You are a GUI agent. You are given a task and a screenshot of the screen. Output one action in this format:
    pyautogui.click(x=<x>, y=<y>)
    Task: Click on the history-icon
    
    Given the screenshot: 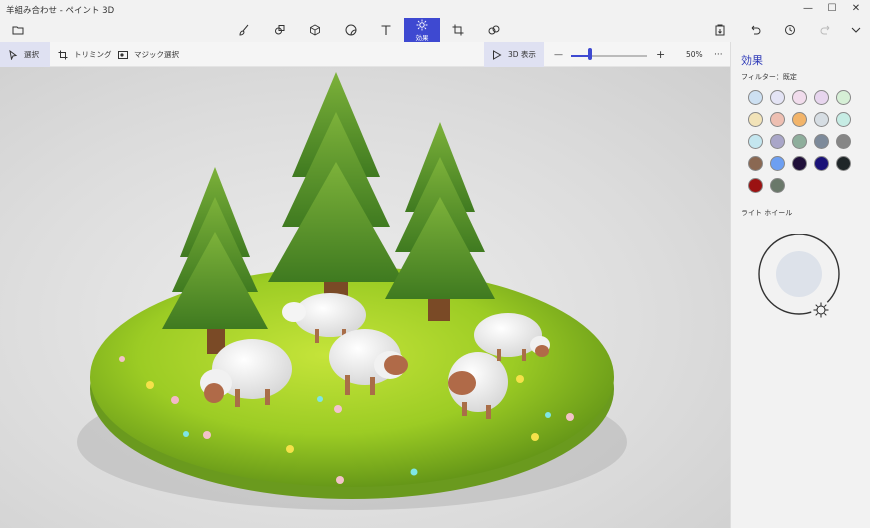 What is the action you would take?
    pyautogui.click(x=790, y=30)
    